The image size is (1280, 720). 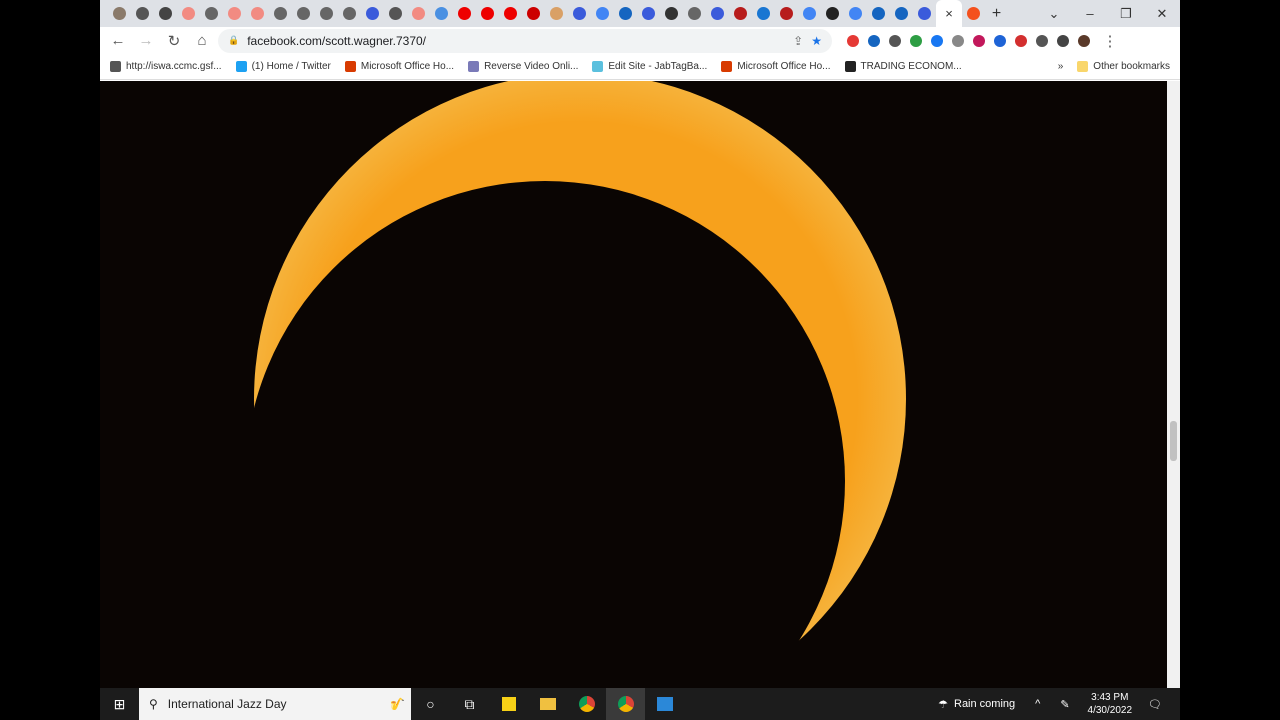 What do you see at coordinates (146, 40) in the screenshot?
I see `forward-button: →` at bounding box center [146, 40].